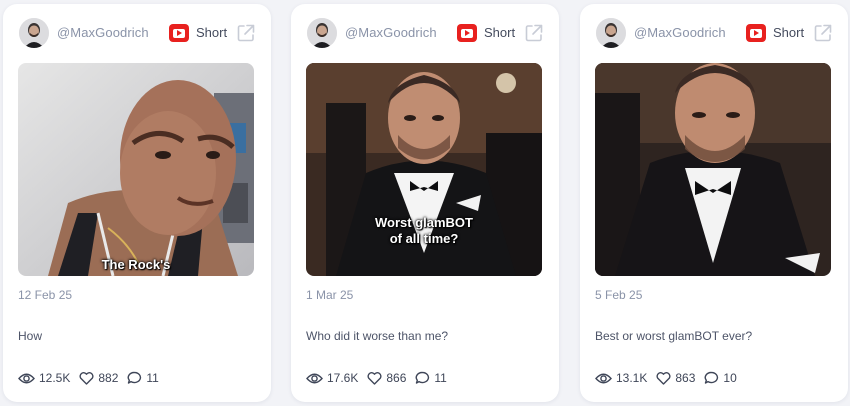  I want to click on engagement-stats: 13.1K 863 10, so click(670, 378).